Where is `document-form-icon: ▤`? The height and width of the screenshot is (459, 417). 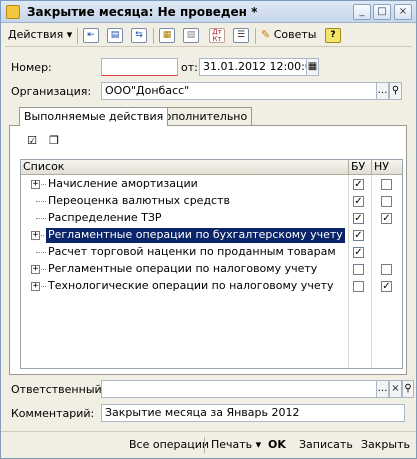 document-form-icon: ▤ is located at coordinates (115, 35).